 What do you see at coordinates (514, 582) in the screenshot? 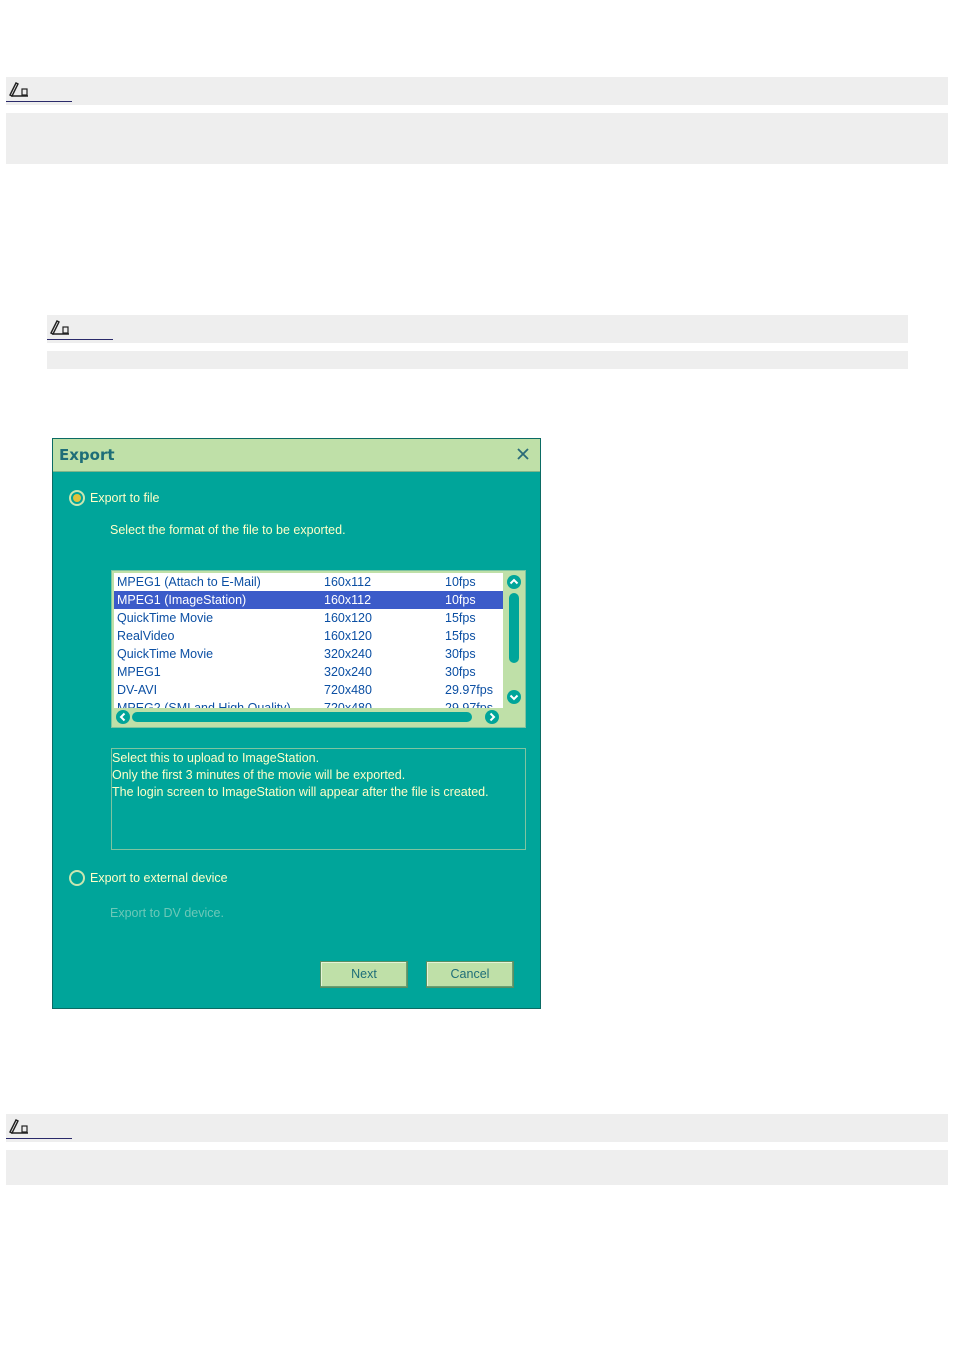
I see `scroll-up-icon` at bounding box center [514, 582].